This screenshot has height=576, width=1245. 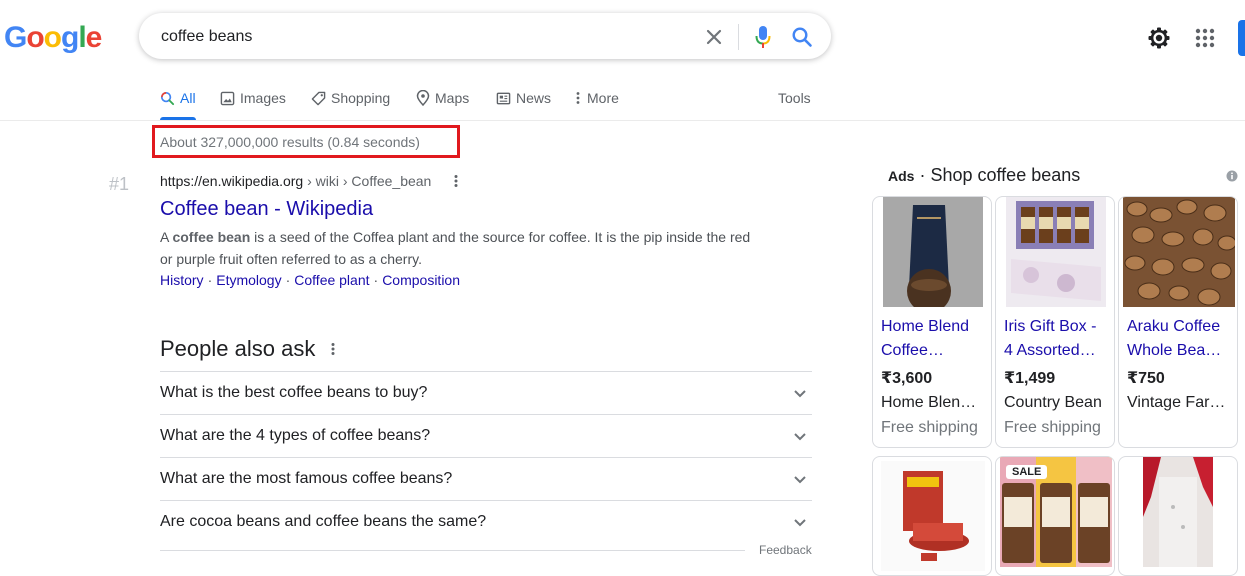 What do you see at coordinates (1057, 327) in the screenshot?
I see `product-title: Iris Gift Box -` at bounding box center [1057, 327].